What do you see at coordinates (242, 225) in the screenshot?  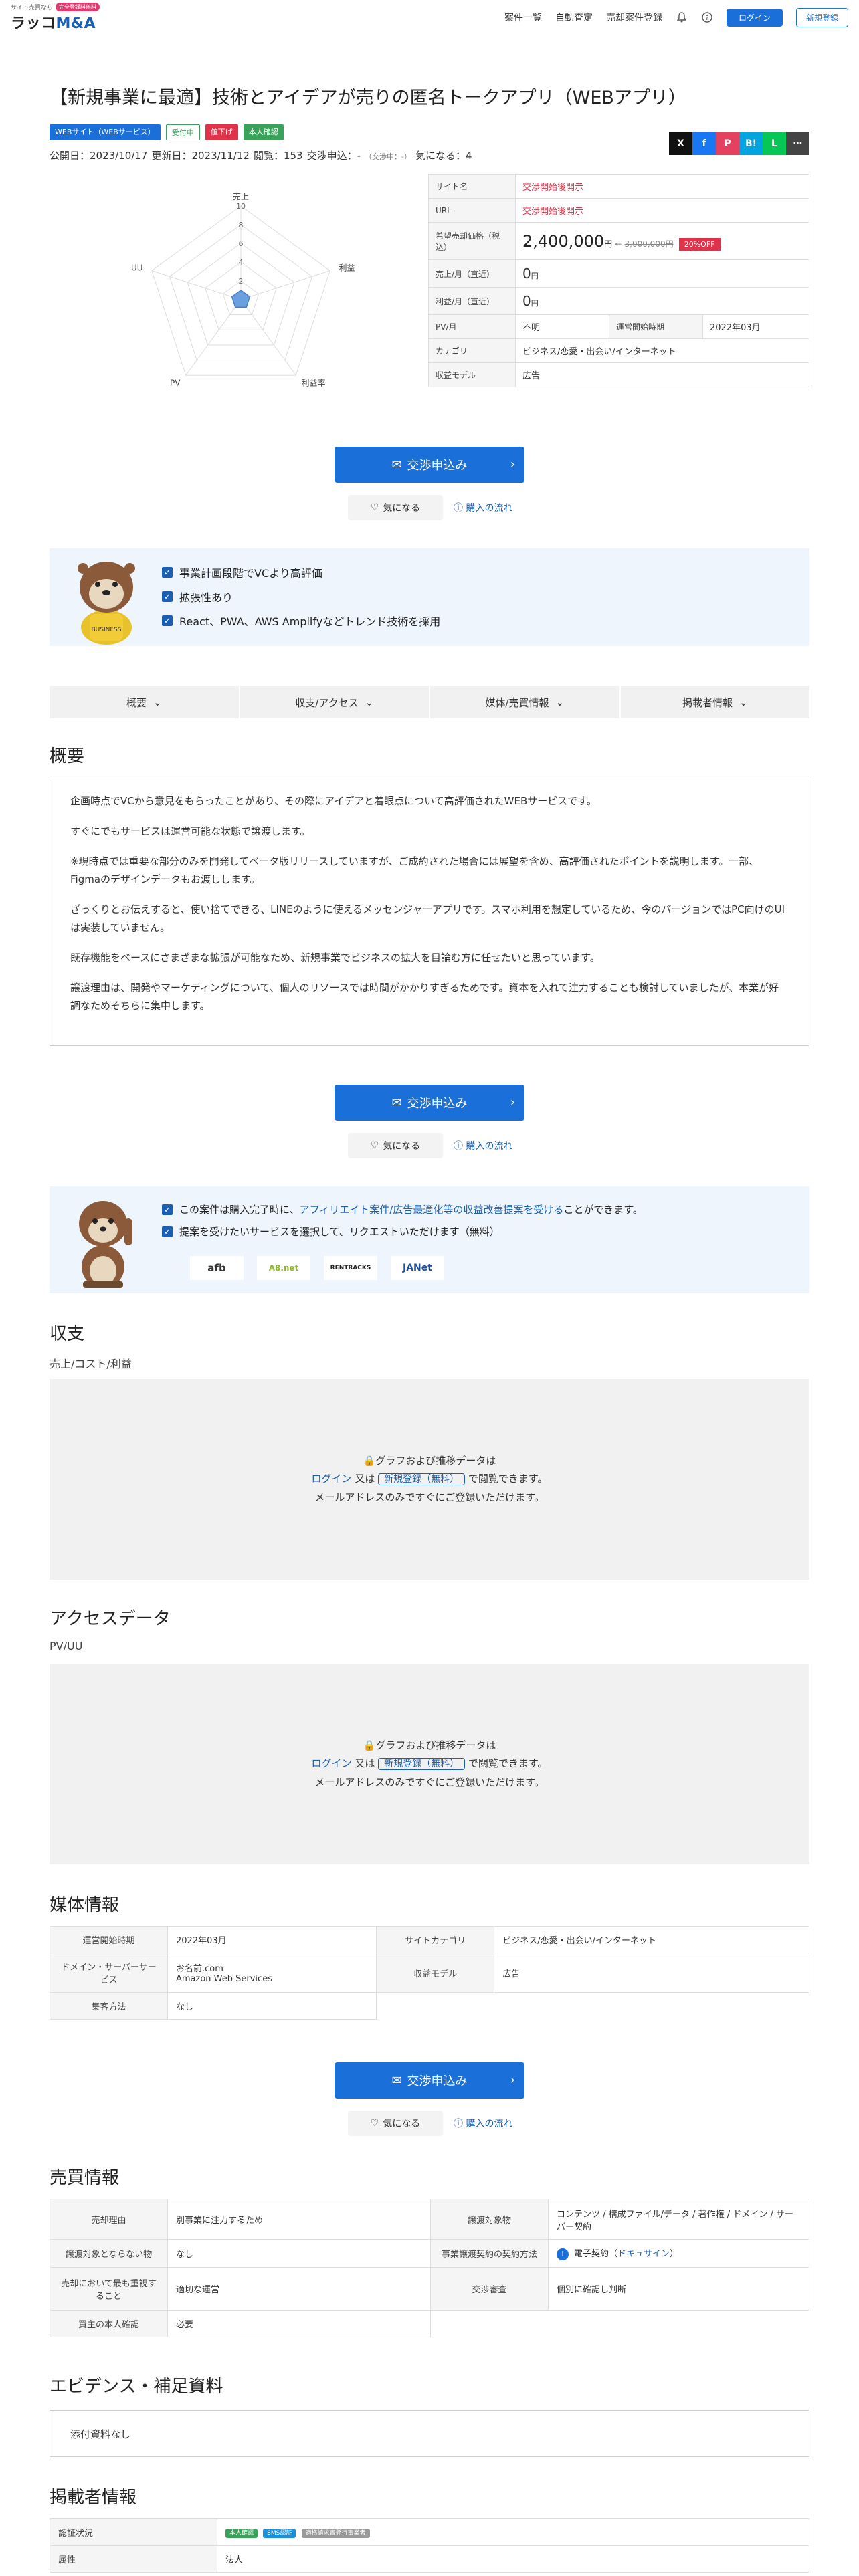 I see `radar-tick-label: 8` at bounding box center [242, 225].